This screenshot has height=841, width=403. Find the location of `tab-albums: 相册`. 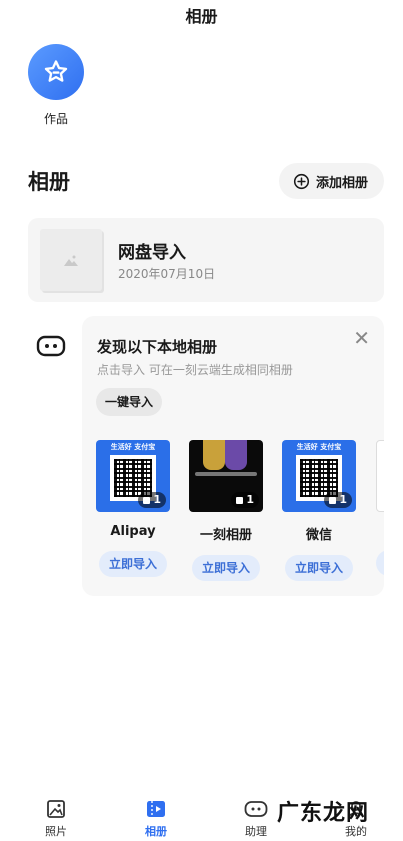

tab-albums: 相册 is located at coordinates (156, 818).